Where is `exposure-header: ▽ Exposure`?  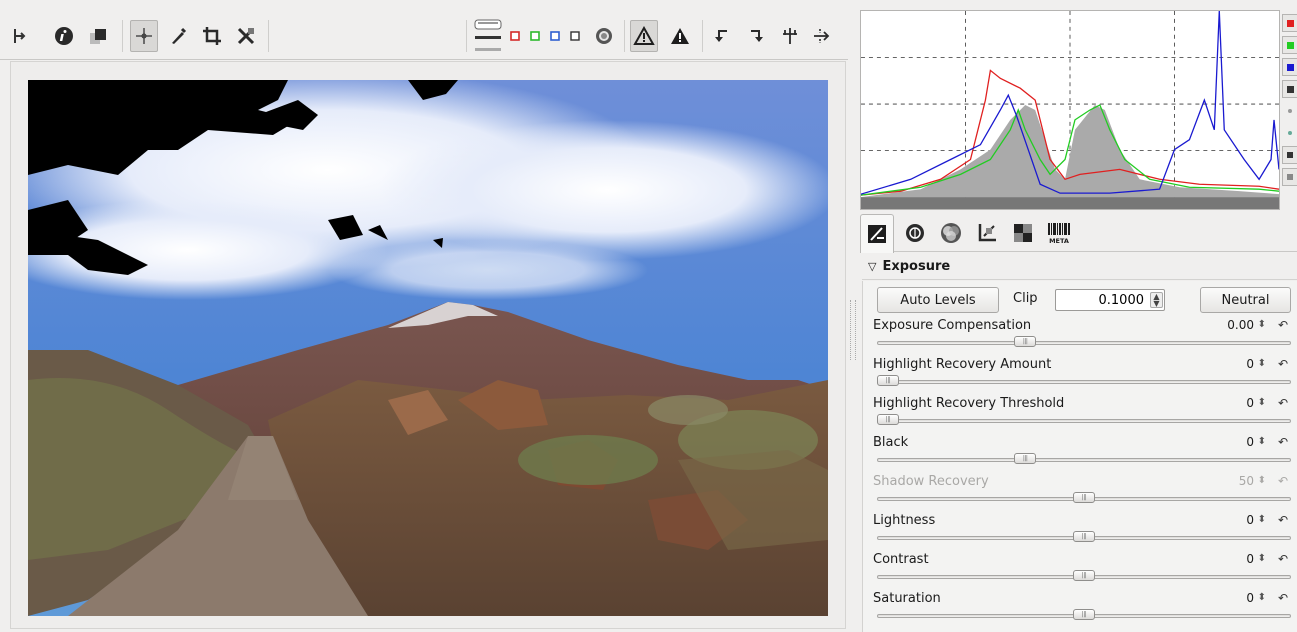 exposure-header: ▽ Exposure is located at coordinates (1079, 267).